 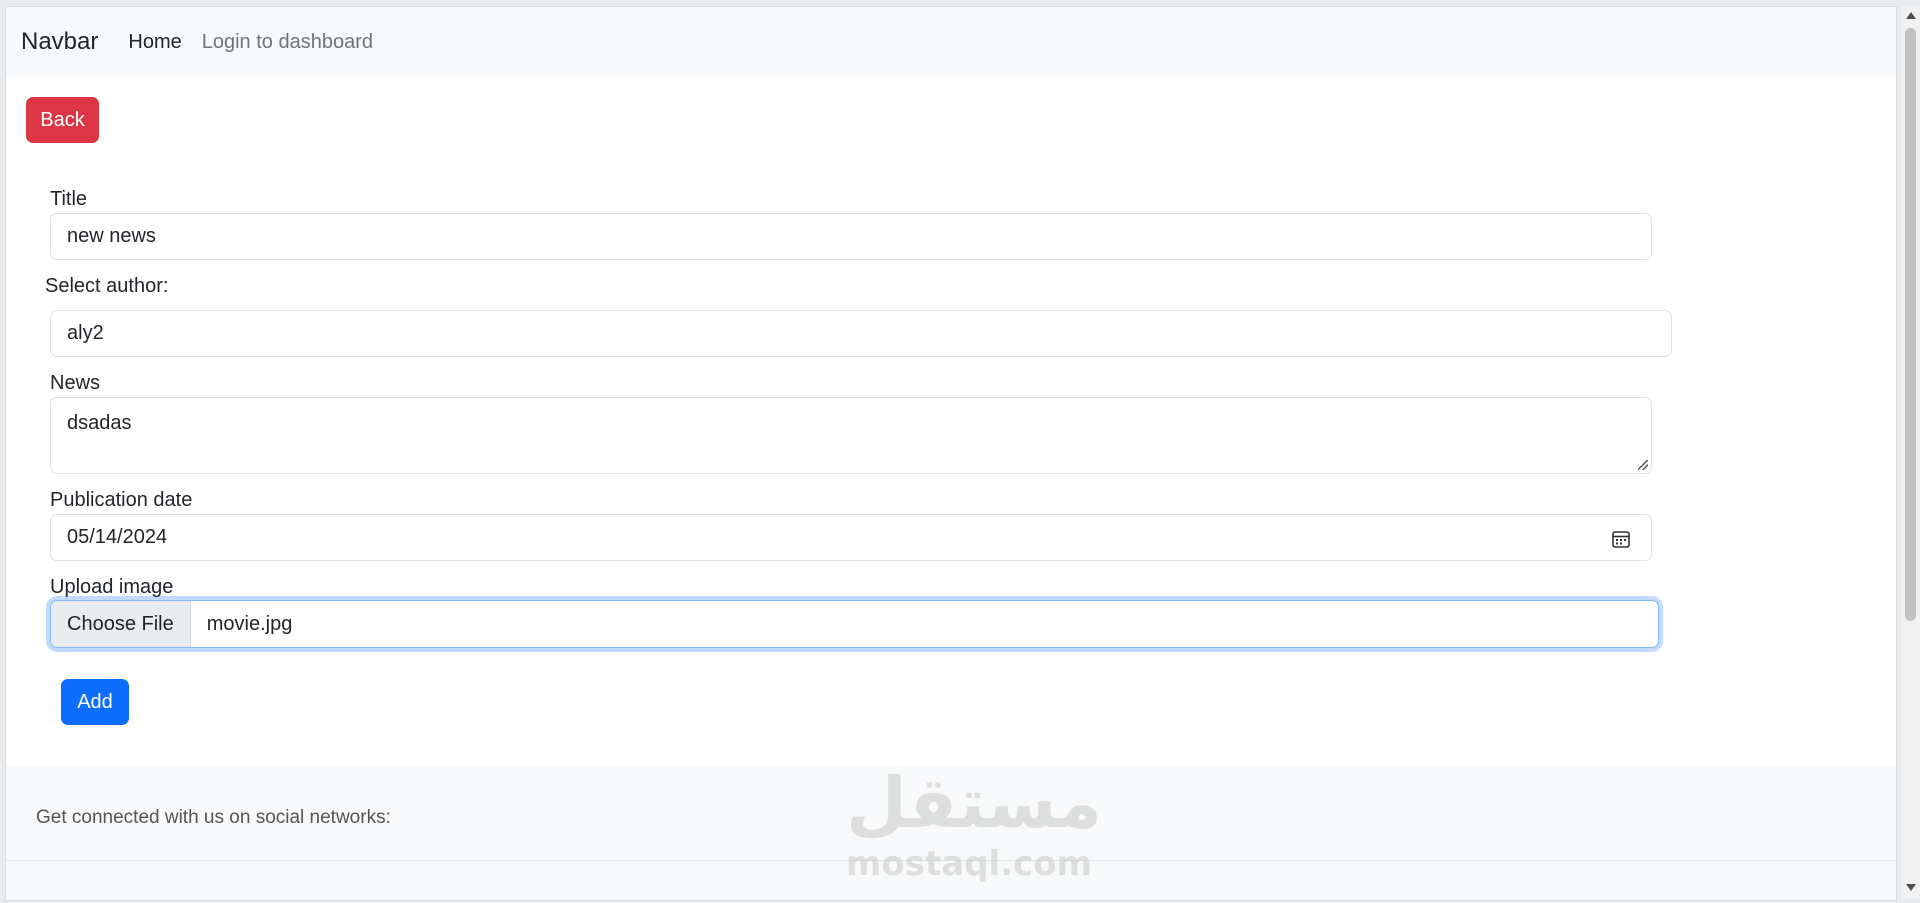 What do you see at coordinates (112, 587) in the screenshot?
I see `upload-image-label: Upload image` at bounding box center [112, 587].